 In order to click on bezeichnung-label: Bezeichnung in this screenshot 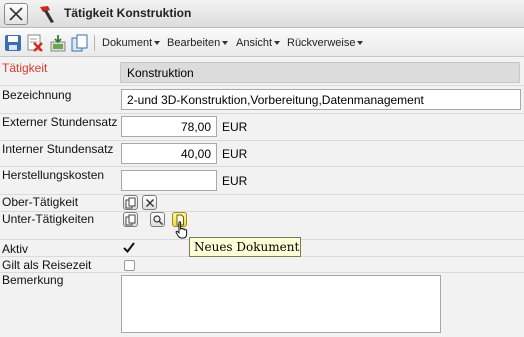, I will do `click(37, 95)`.